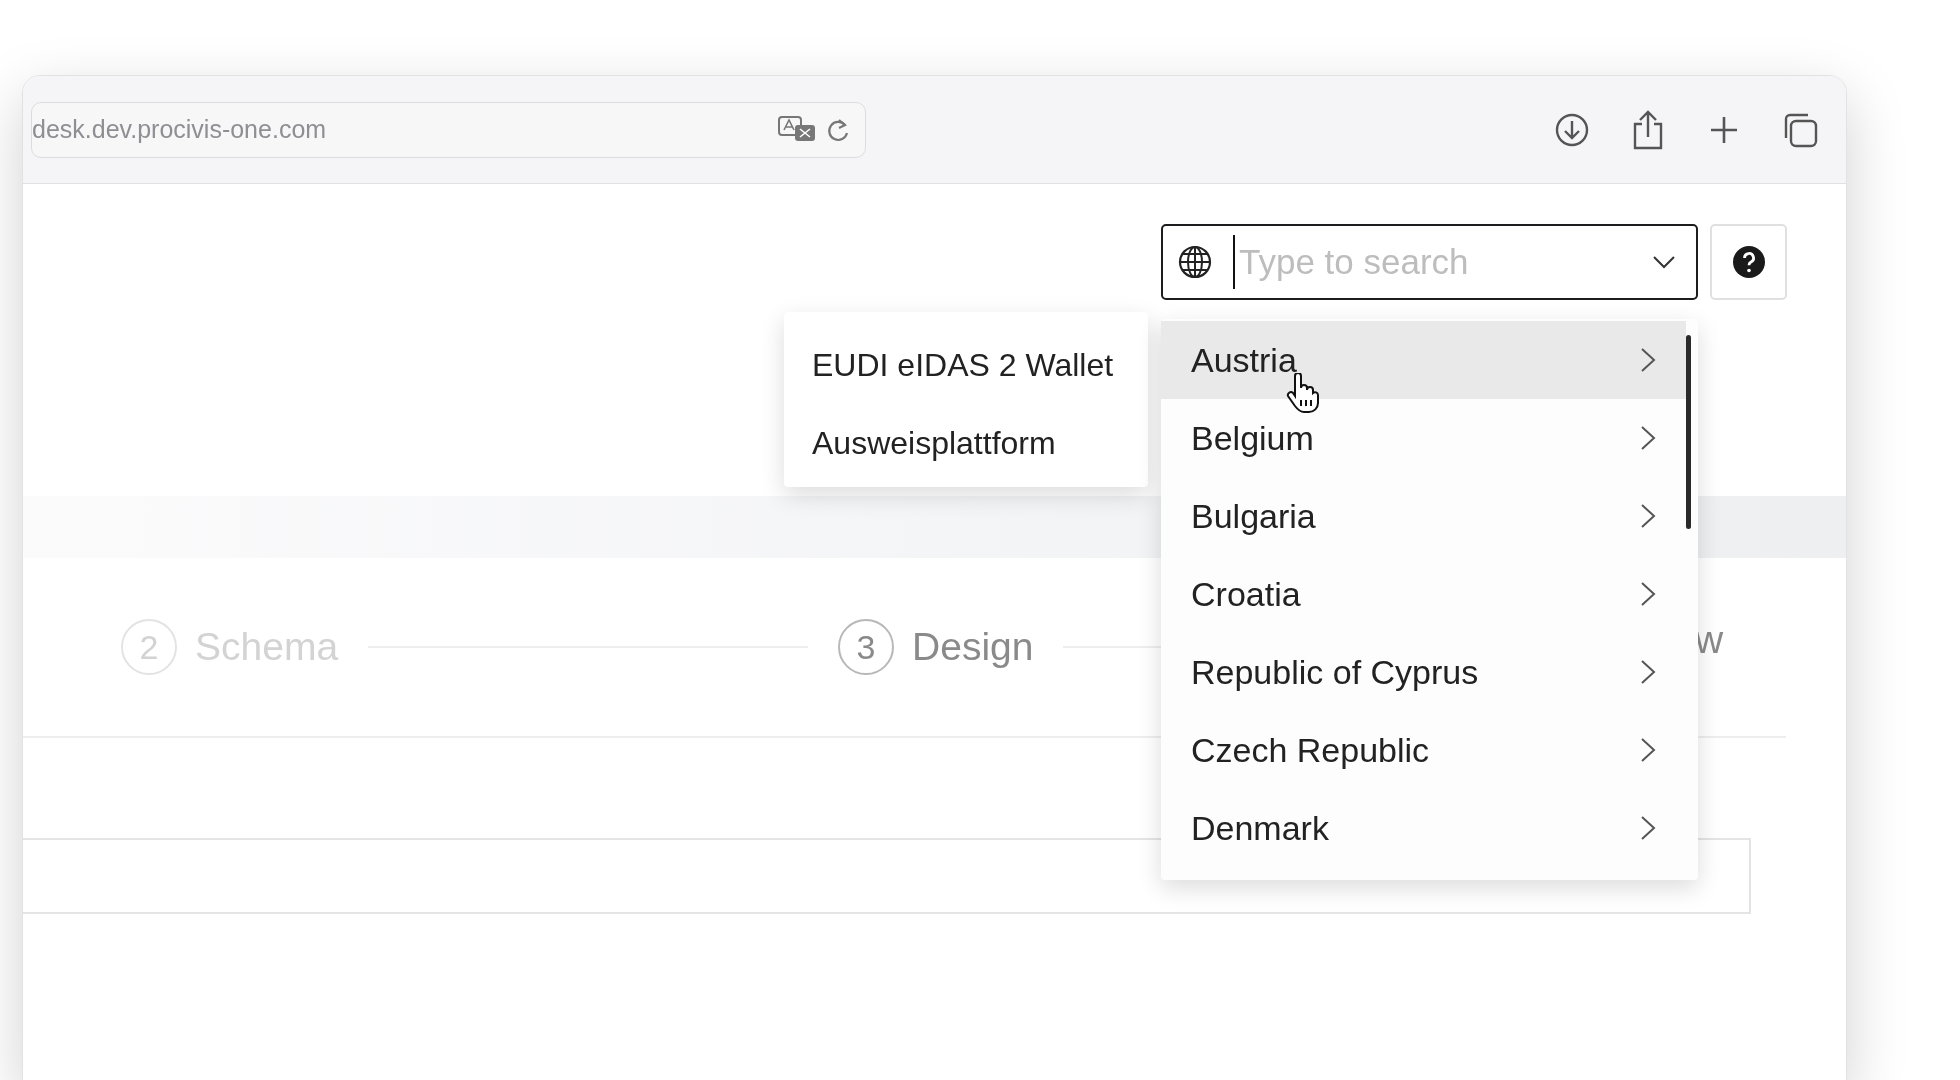  What do you see at coordinates (1423, 360) in the screenshot?
I see `country-option: Austria` at bounding box center [1423, 360].